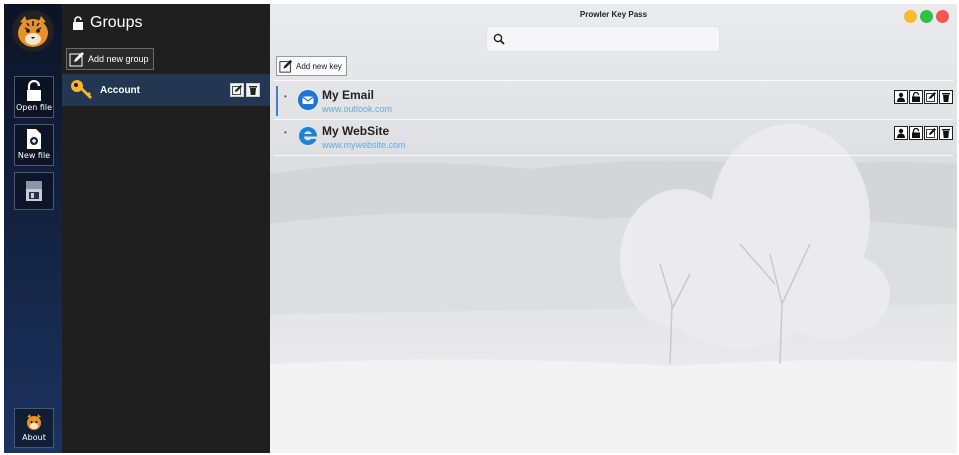 This screenshot has width=959, height=455. Describe the element at coordinates (308, 135) in the screenshot. I see `edge-browser-icon` at that location.